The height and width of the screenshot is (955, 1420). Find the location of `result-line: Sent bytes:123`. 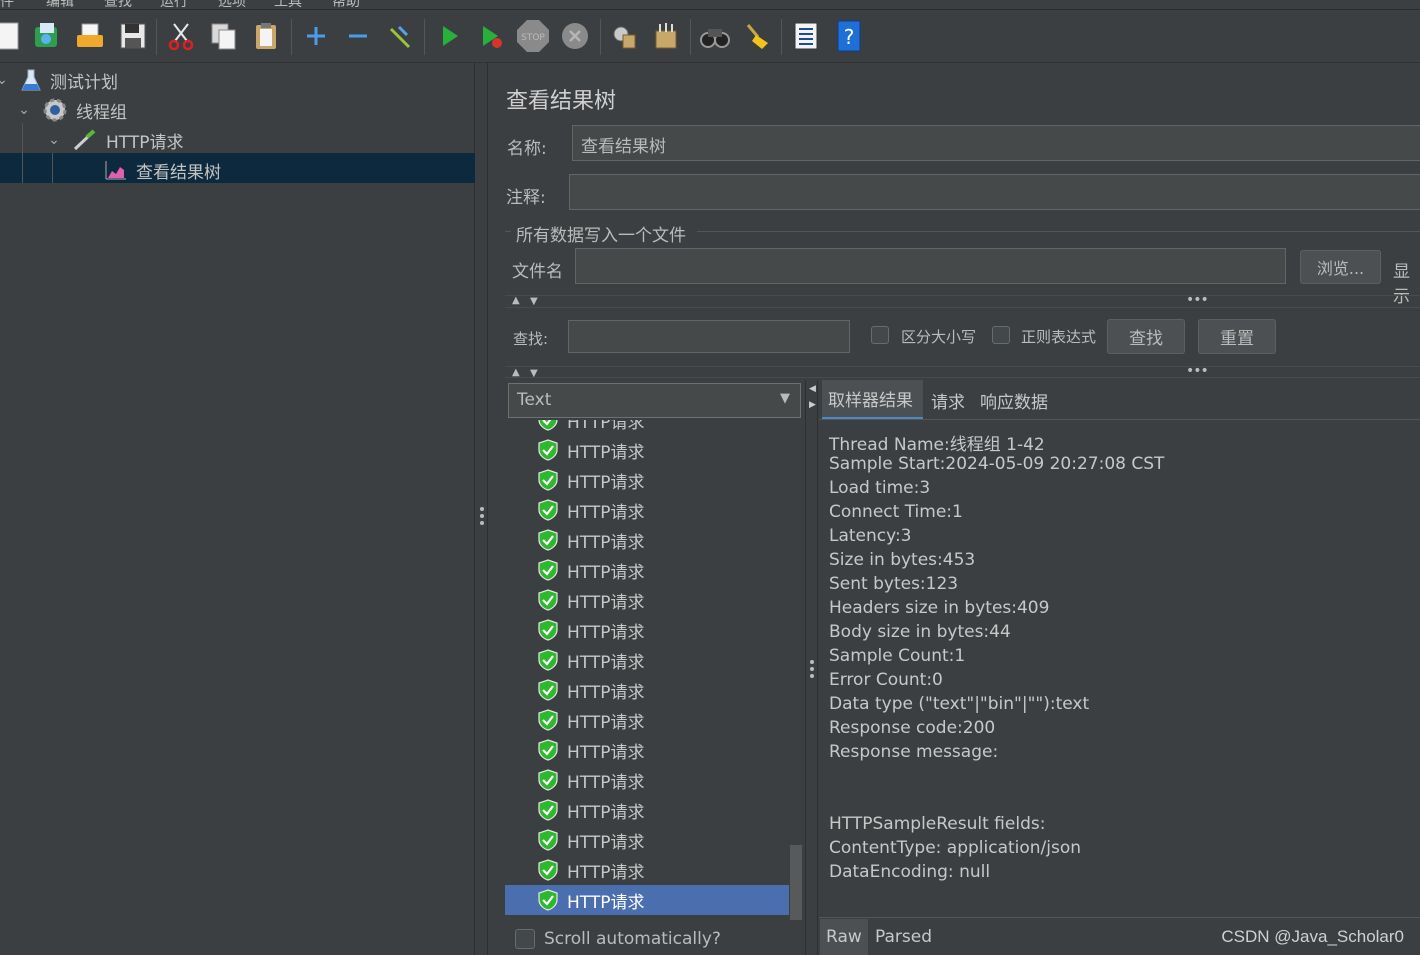

result-line: Sent bytes:123 is located at coordinates (894, 584).